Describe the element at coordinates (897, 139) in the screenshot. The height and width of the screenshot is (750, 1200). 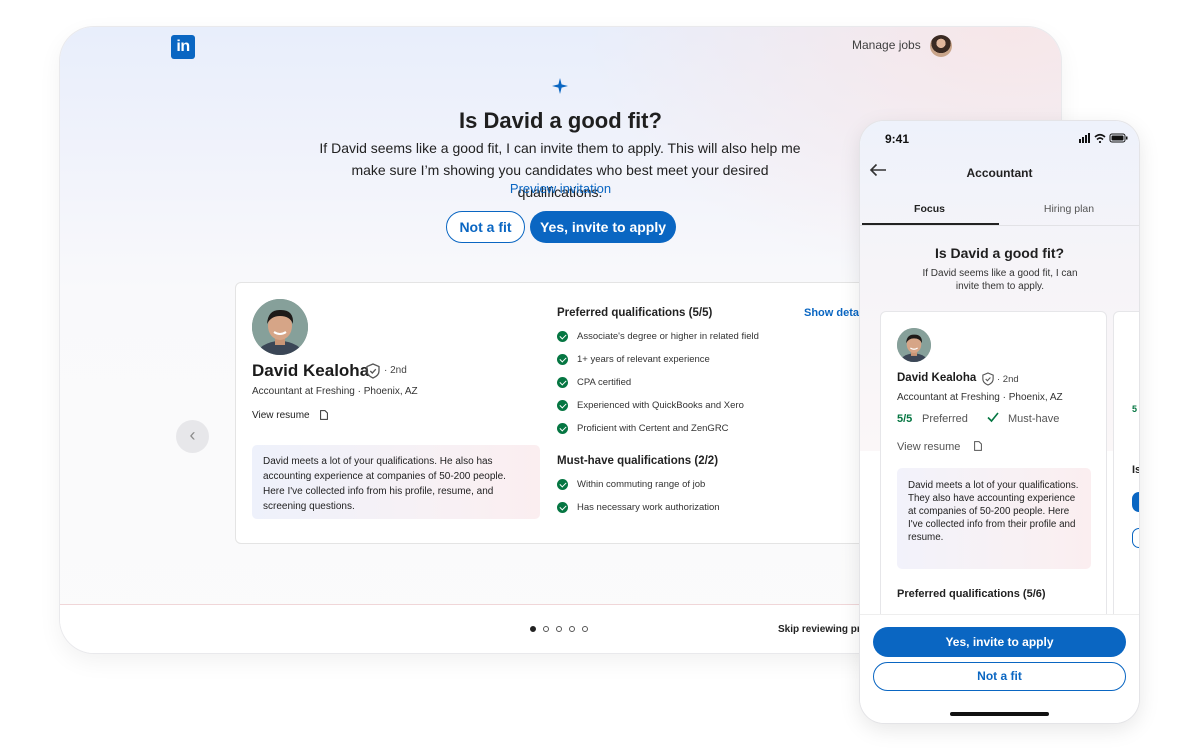
I see `status-time: 9:41` at that location.